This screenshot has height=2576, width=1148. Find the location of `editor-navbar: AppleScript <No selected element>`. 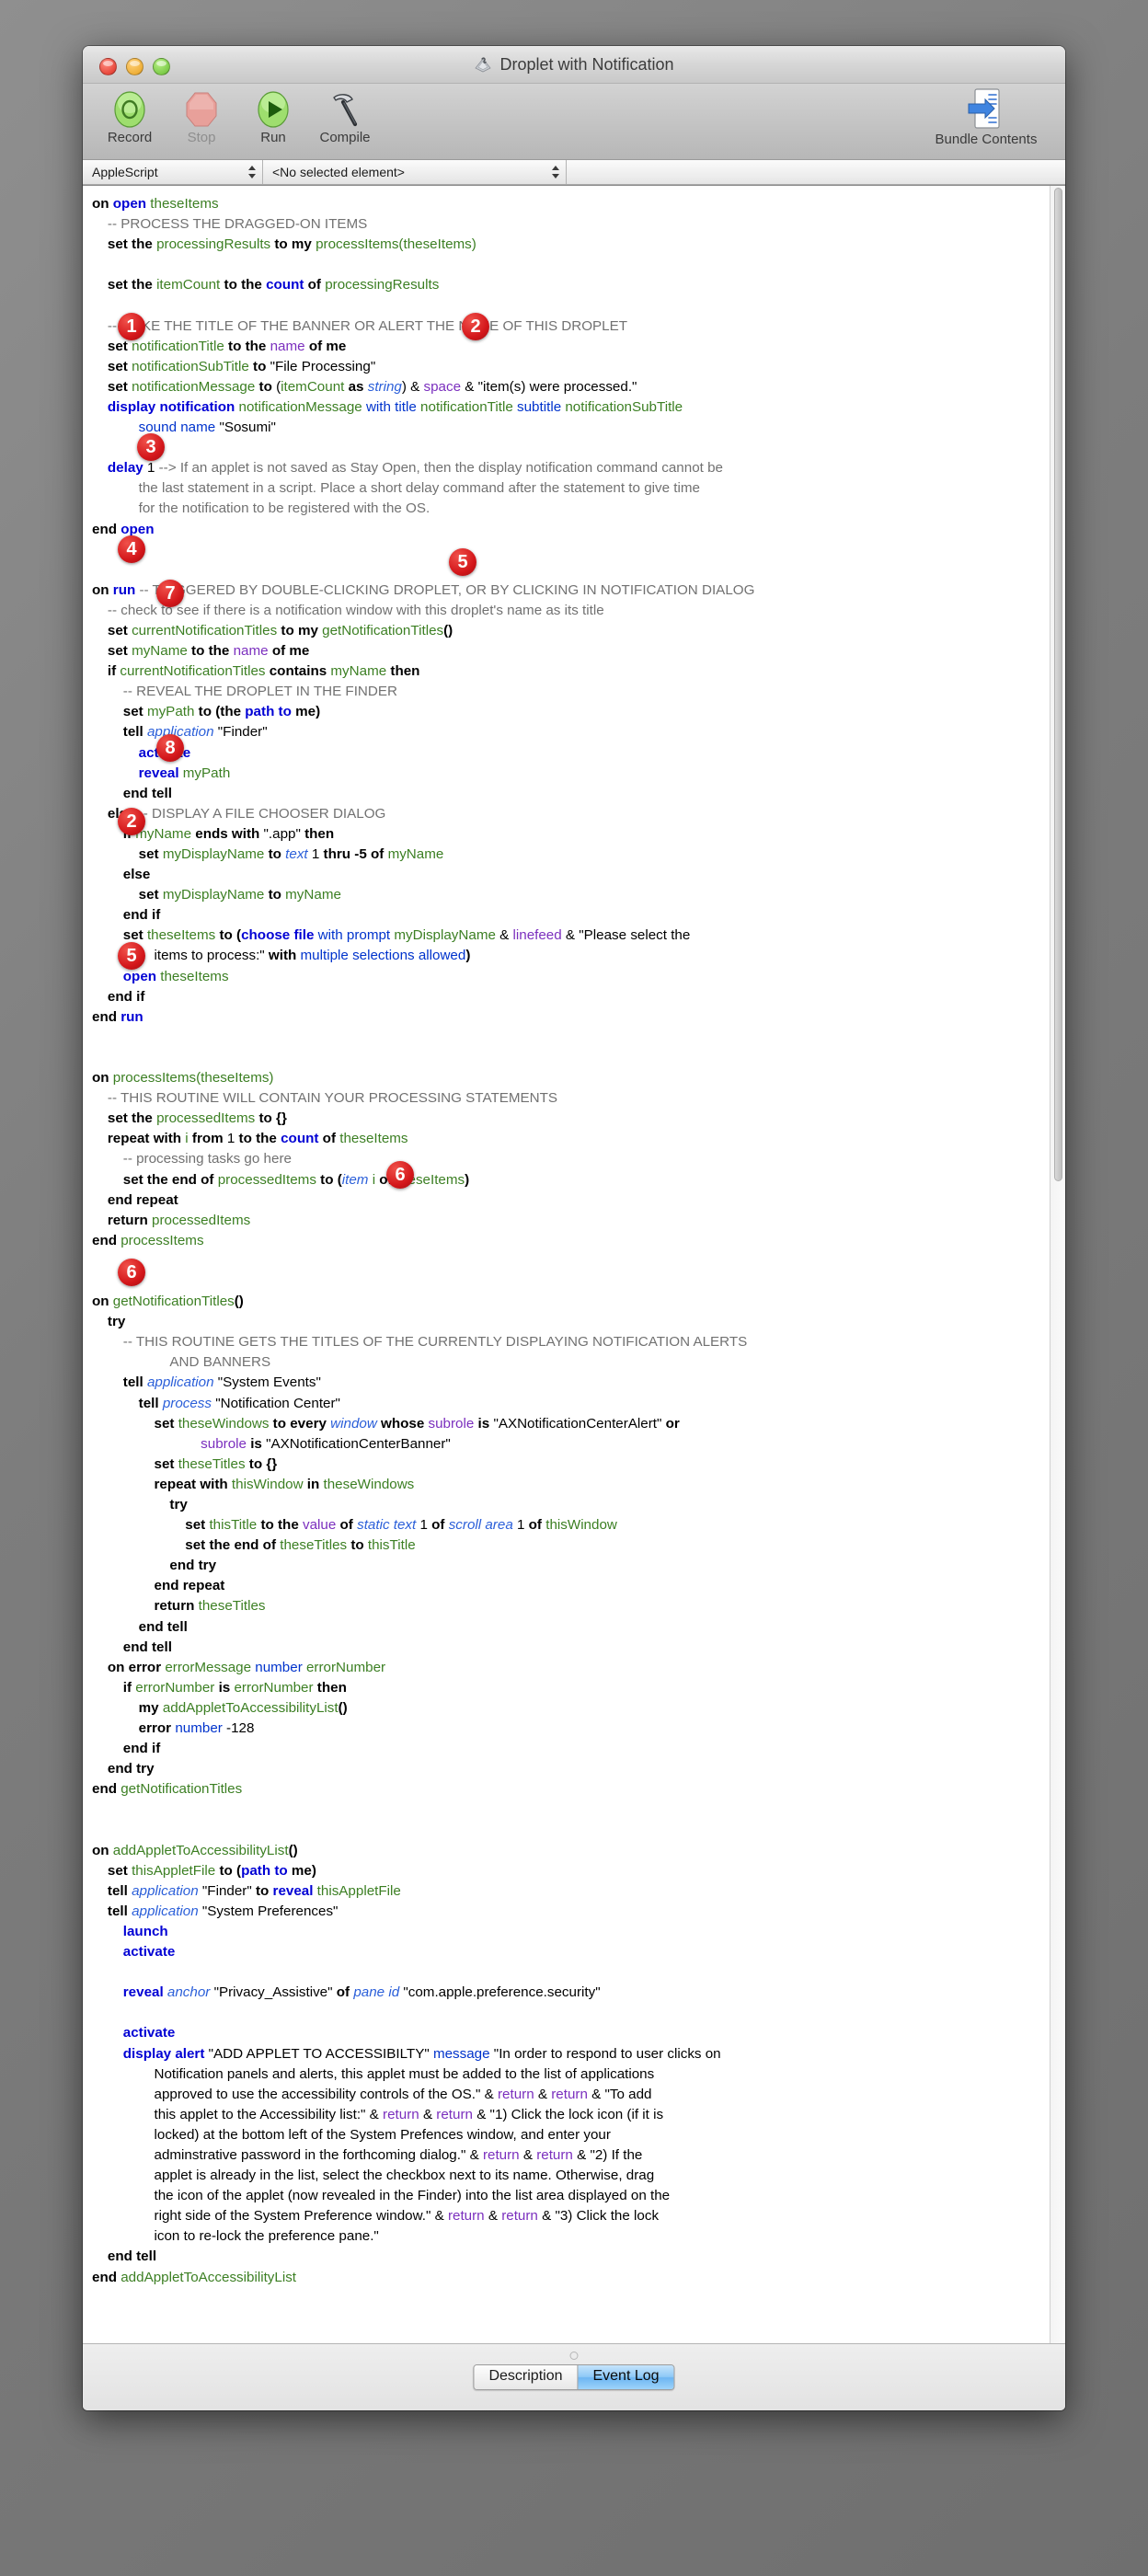

editor-navbar: AppleScript <No selected element> is located at coordinates (574, 172).